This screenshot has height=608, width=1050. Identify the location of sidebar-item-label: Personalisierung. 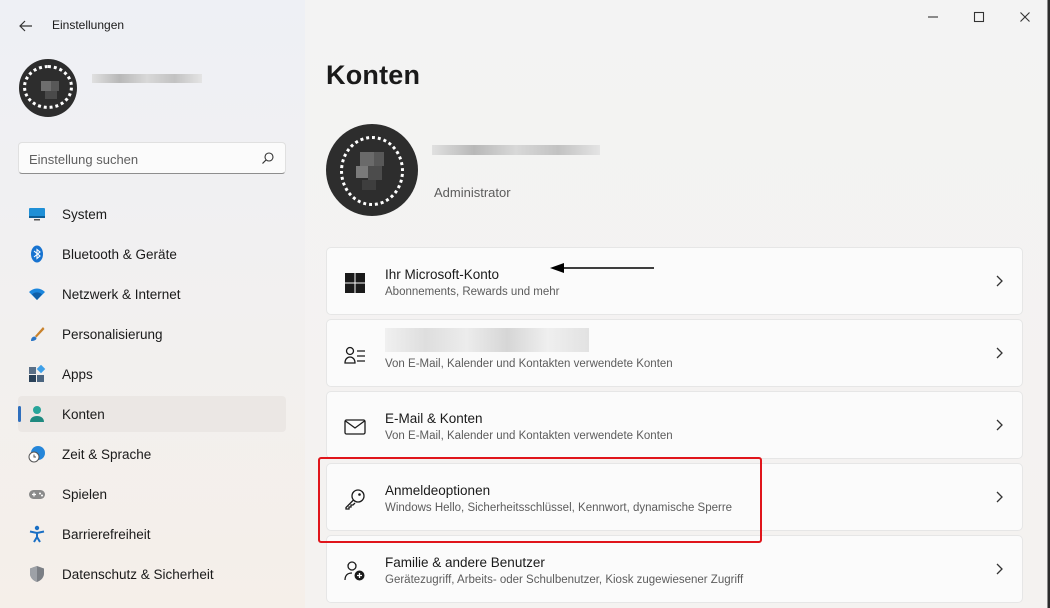
(112, 334).